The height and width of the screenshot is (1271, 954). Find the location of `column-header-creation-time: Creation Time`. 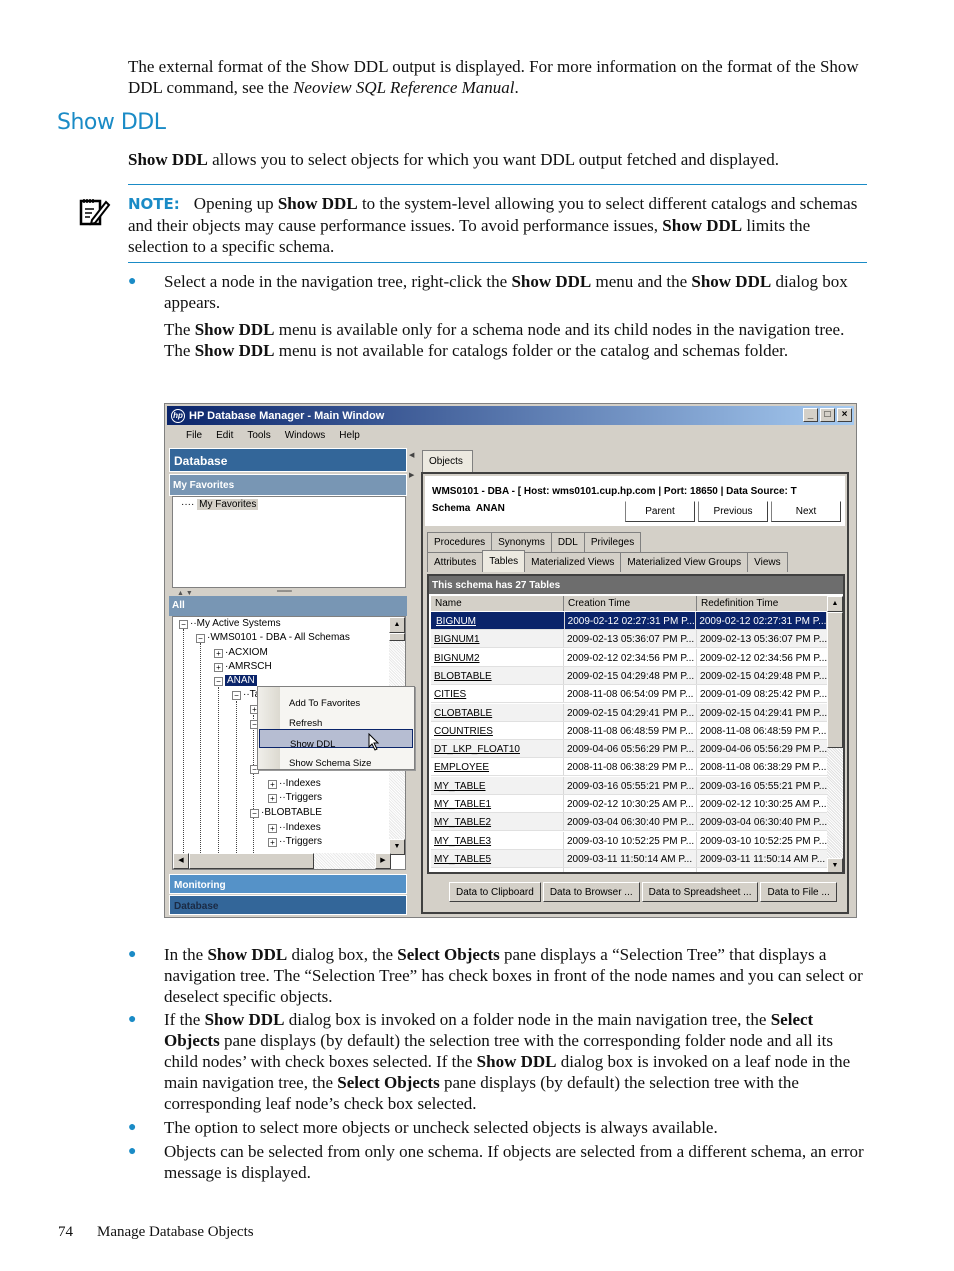

column-header-creation-time: Creation Time is located at coordinates (630, 603).